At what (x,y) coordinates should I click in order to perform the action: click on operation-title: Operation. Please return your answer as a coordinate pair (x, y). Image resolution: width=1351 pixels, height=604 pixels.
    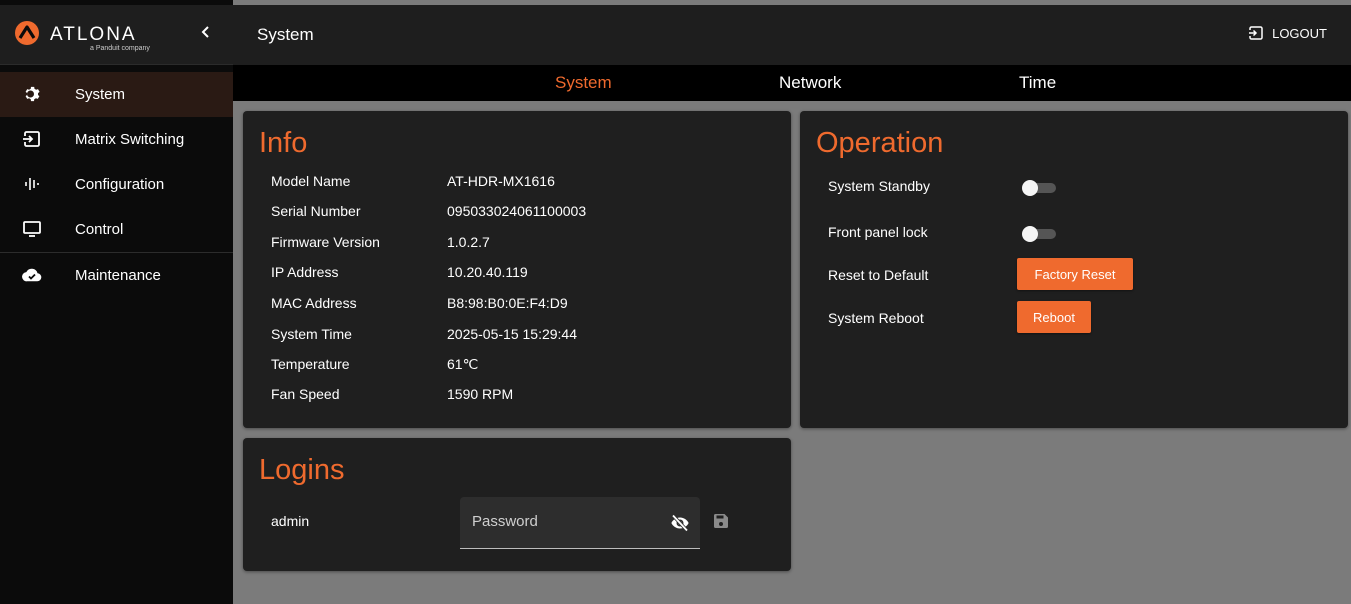
    Looking at the image, I should click on (880, 143).